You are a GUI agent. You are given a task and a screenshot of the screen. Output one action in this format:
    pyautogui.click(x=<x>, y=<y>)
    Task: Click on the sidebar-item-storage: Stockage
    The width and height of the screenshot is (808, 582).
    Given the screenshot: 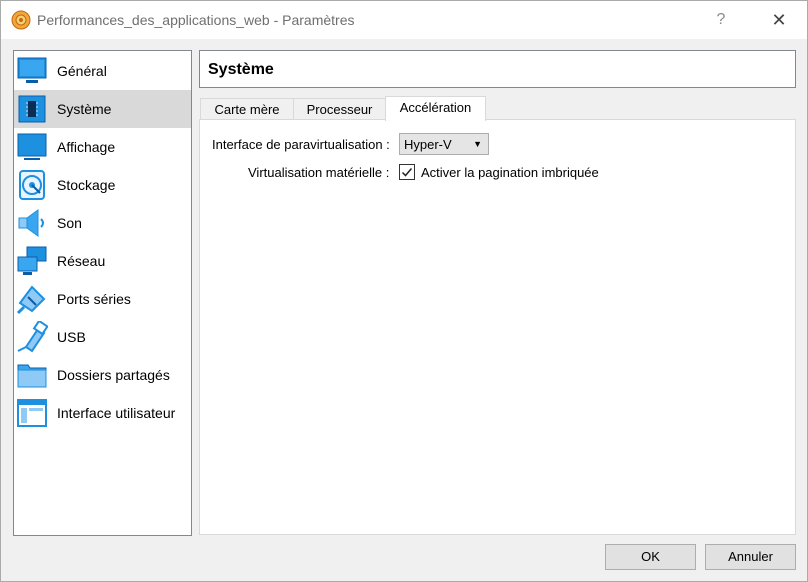 What is the action you would take?
    pyautogui.click(x=102, y=185)
    